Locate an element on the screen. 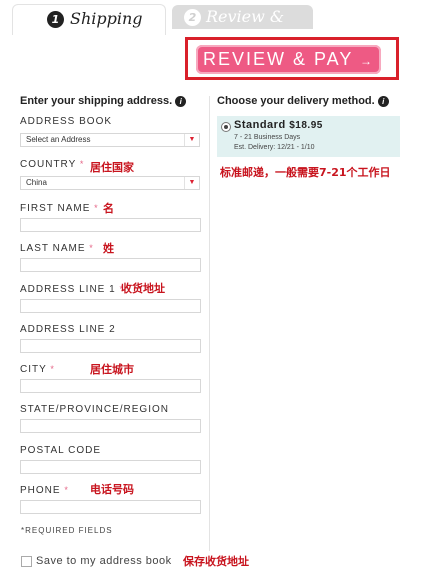  required-fields-note: *REQUIRED FIELDS is located at coordinates (67, 530).